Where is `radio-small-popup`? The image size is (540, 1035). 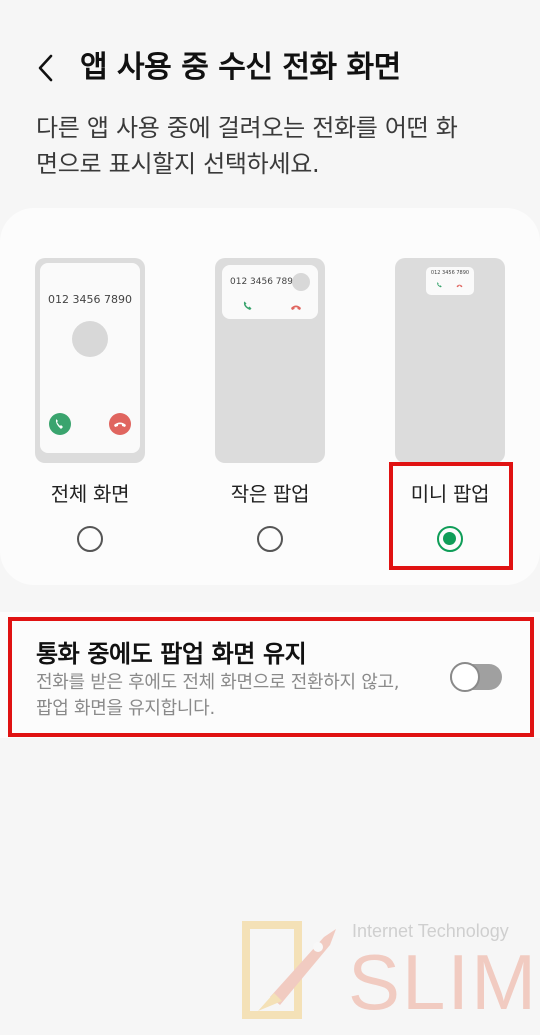 radio-small-popup is located at coordinates (270, 539).